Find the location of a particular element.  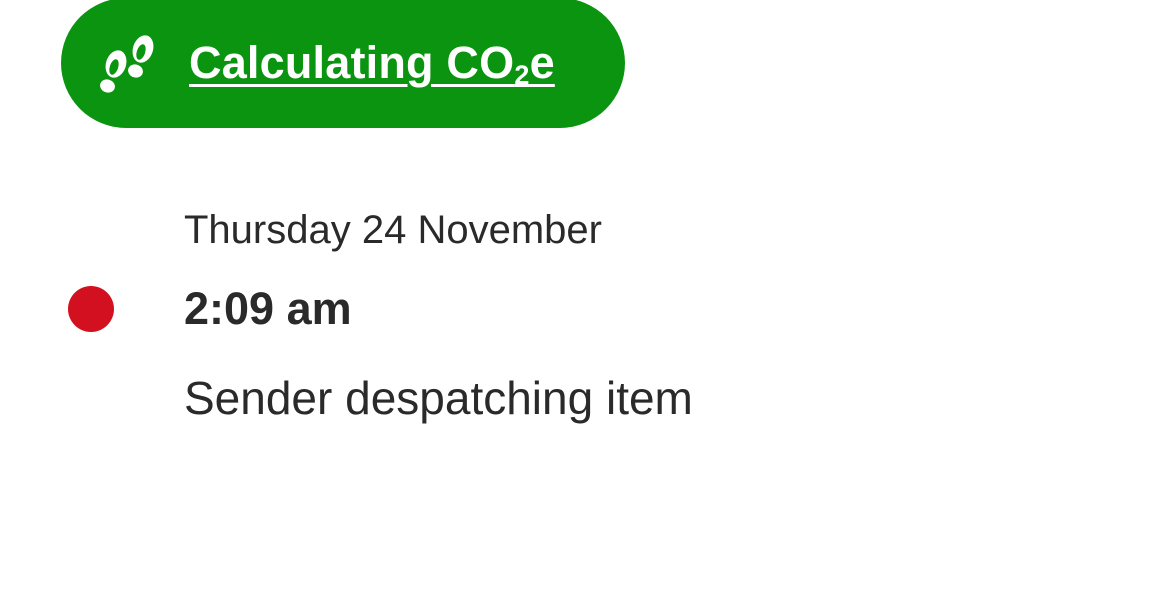

co2-label-main: Calculating CO is located at coordinates (352, 62).